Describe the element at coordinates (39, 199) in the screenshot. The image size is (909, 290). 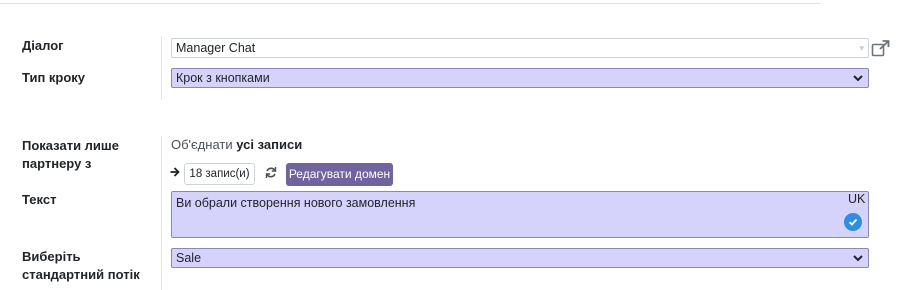
I see `text-label: Текст` at that location.